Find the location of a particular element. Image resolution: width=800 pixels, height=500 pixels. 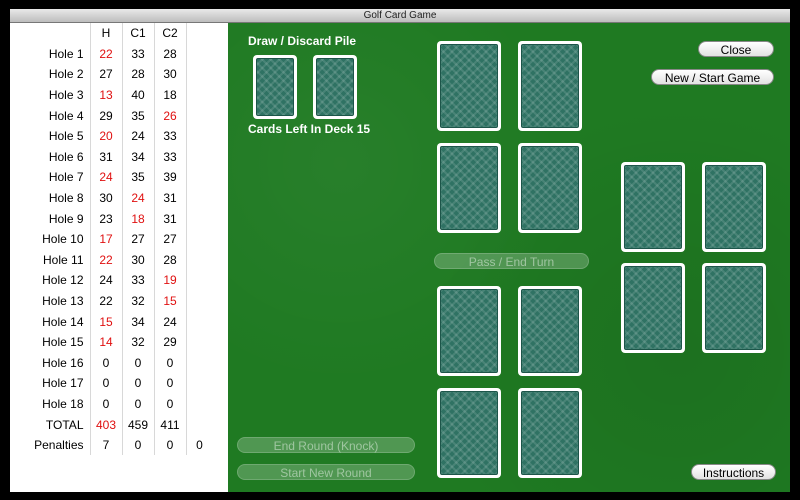

new-game-button: New / Start Game is located at coordinates (712, 77).